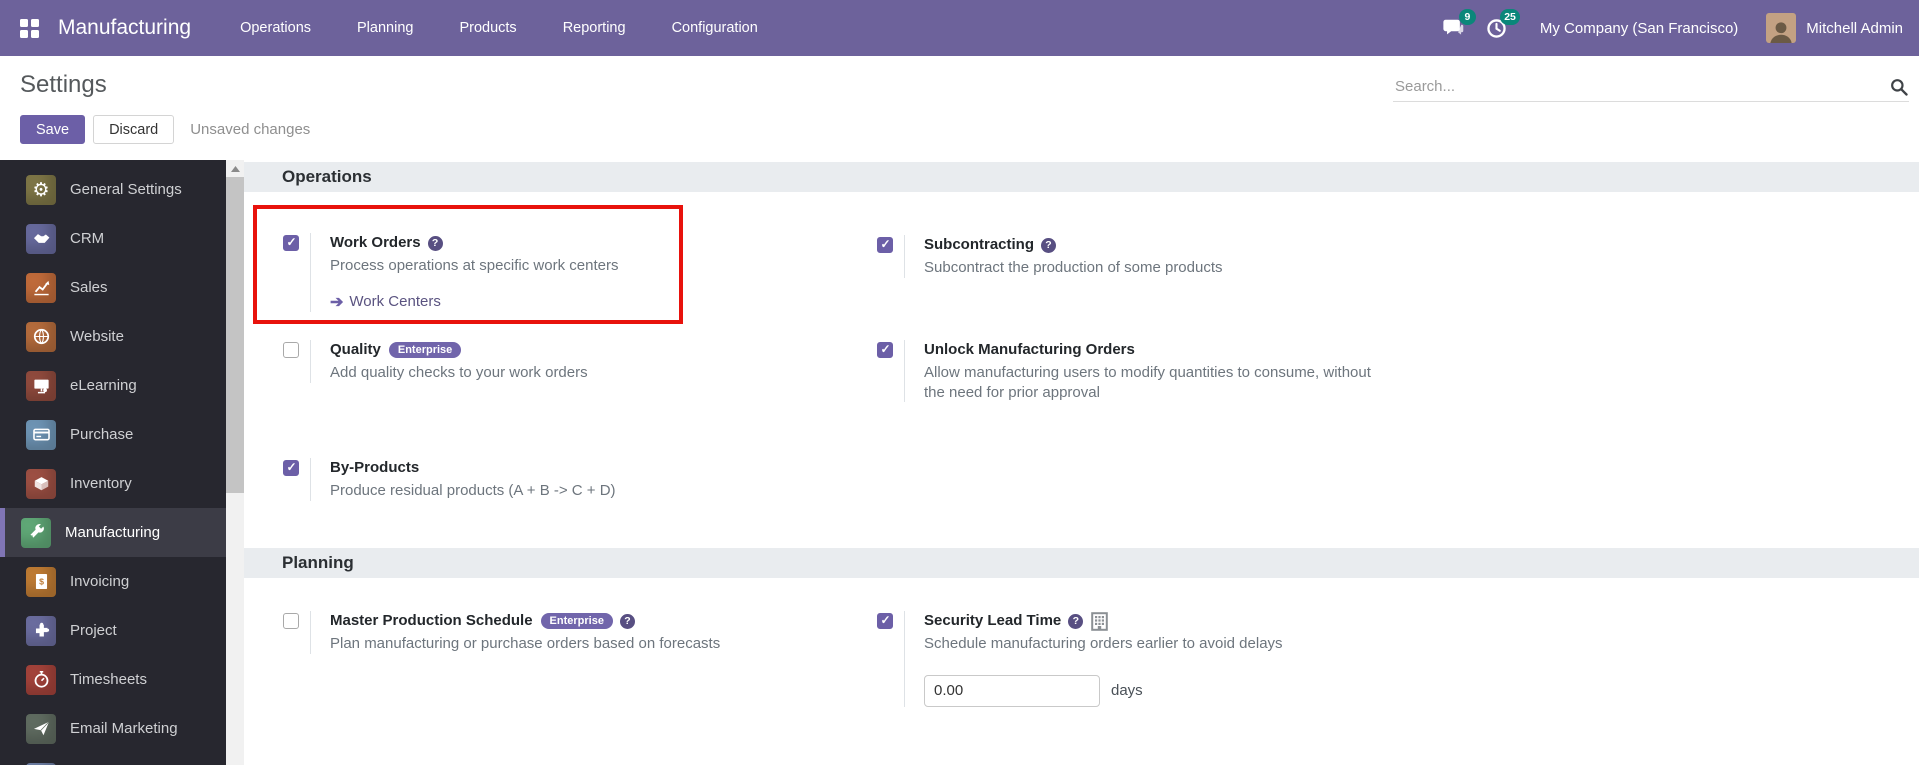 Image resolution: width=1919 pixels, height=765 pixels. What do you see at coordinates (36, 532) in the screenshot?
I see `wrench-icon` at bounding box center [36, 532].